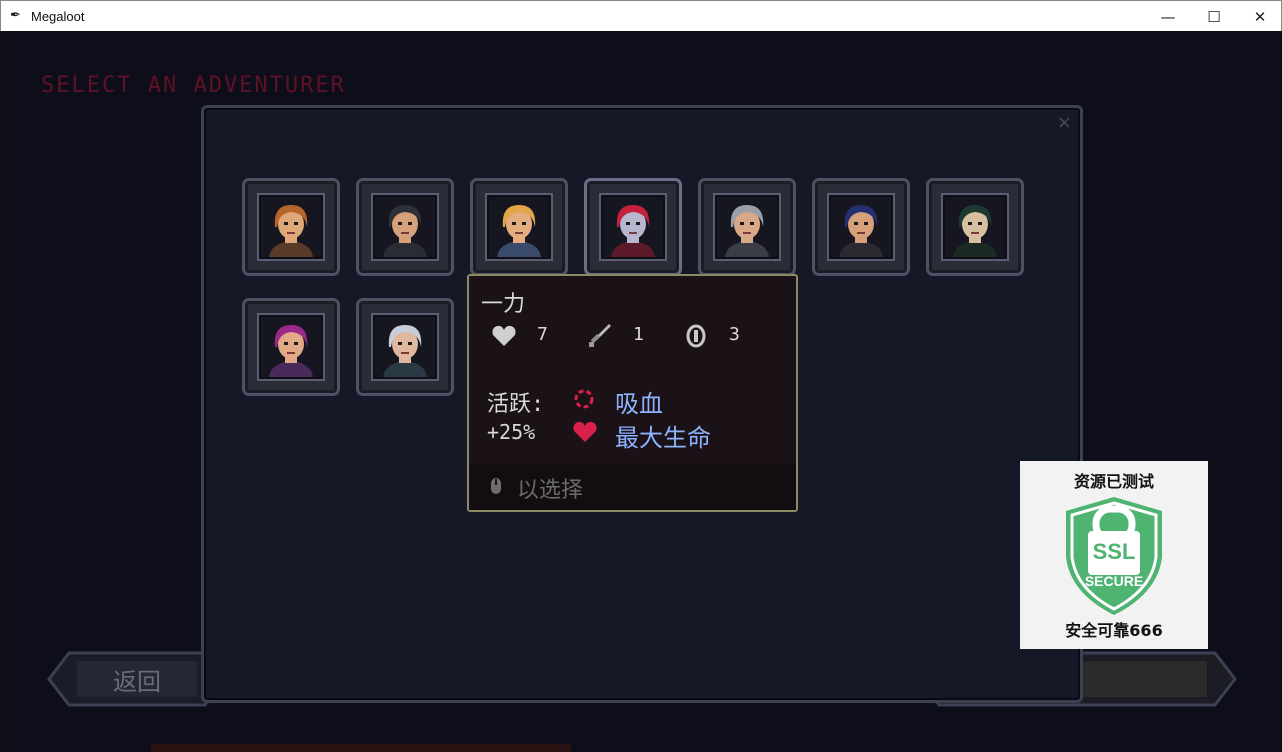 The image size is (1282, 752). What do you see at coordinates (361, 748) in the screenshot?
I see `bottom-strip` at bounding box center [361, 748].